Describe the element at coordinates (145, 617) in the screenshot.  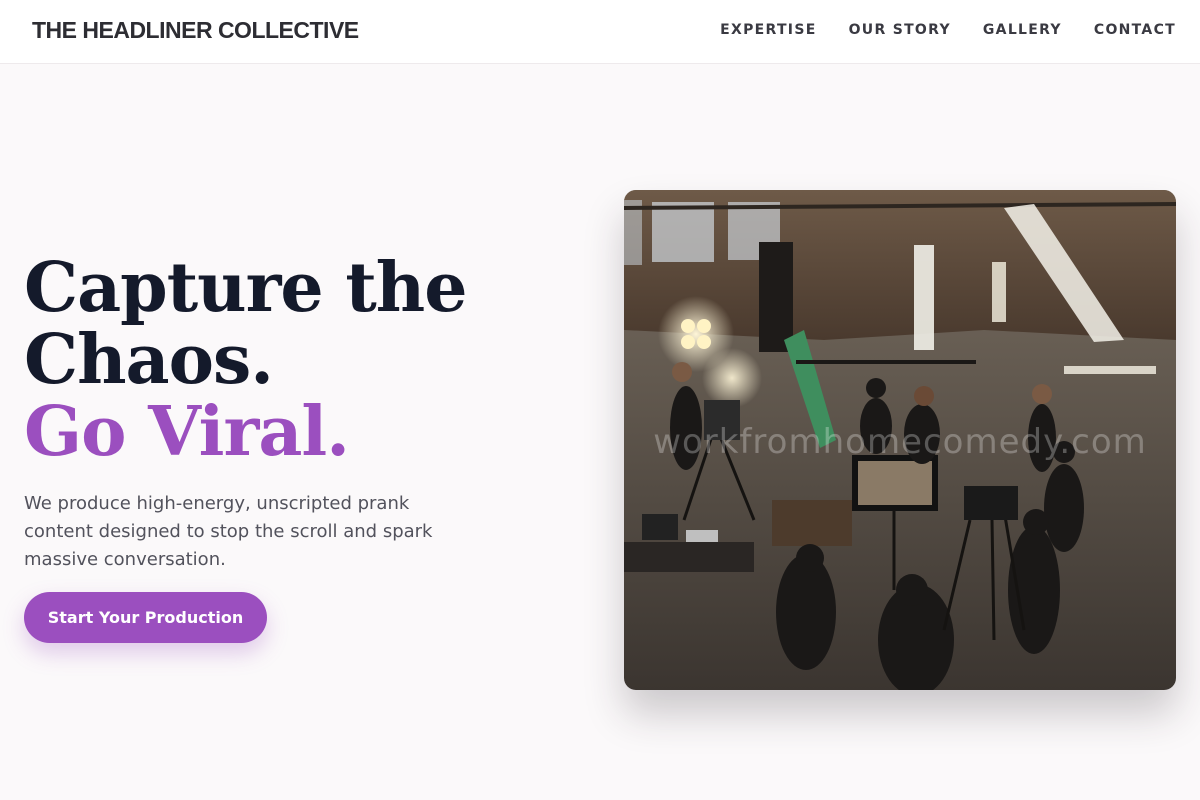
I see `start-production-button: Start Your Production` at that location.